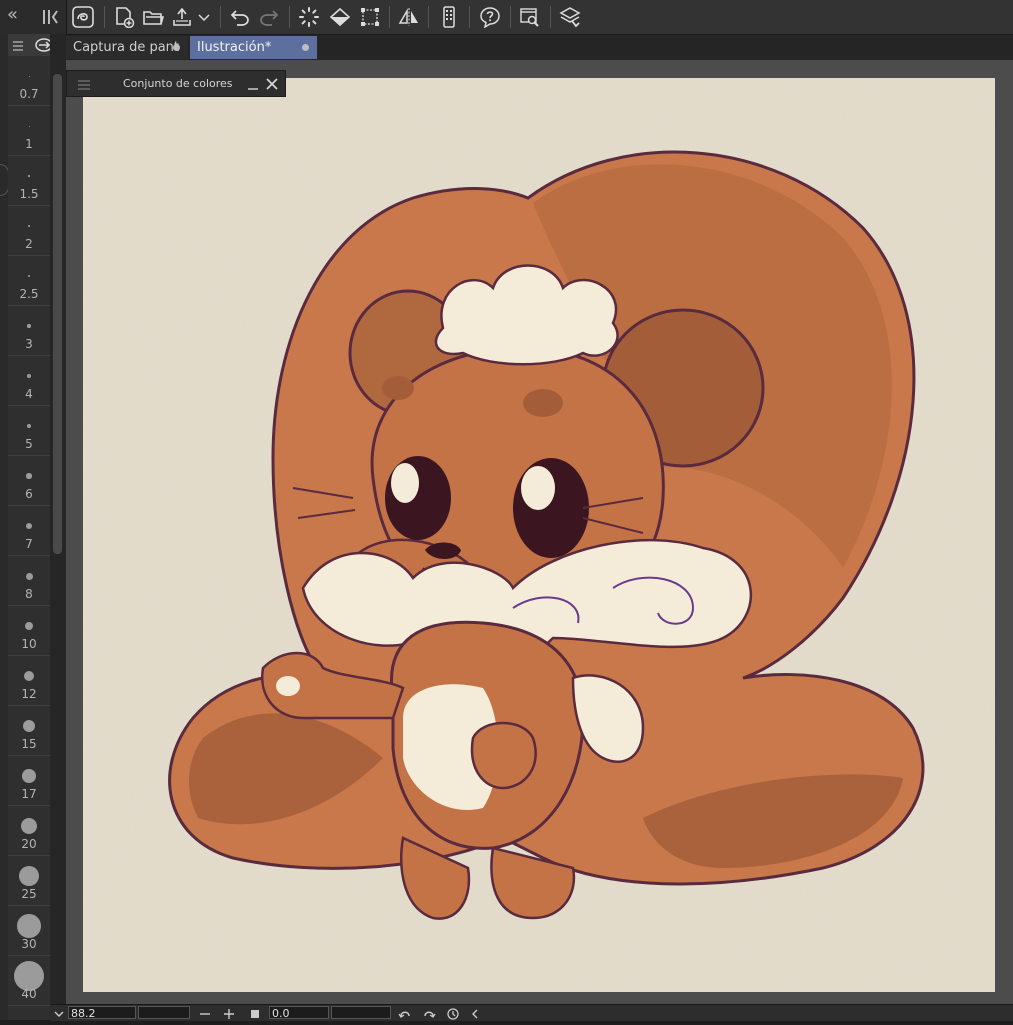 The height and width of the screenshot is (1025, 1013). I want to click on loading-spinner-icon, so click(309, 17).